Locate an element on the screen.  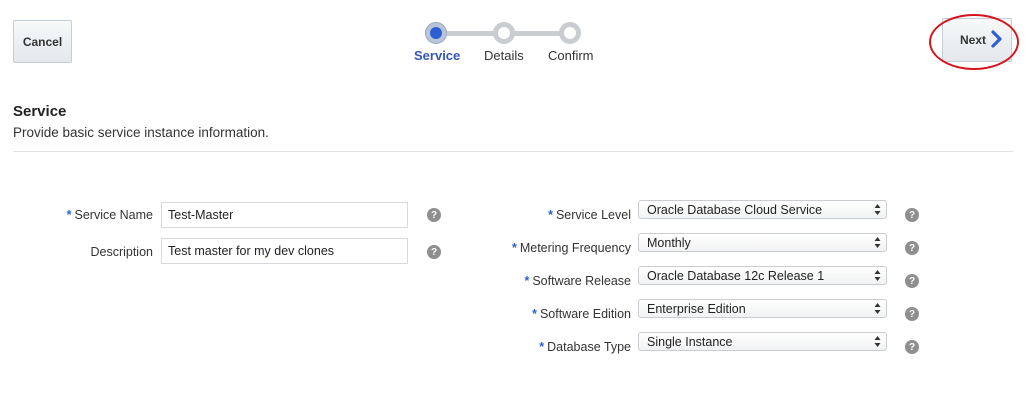
chevron-right-icon is located at coordinates (997, 40).